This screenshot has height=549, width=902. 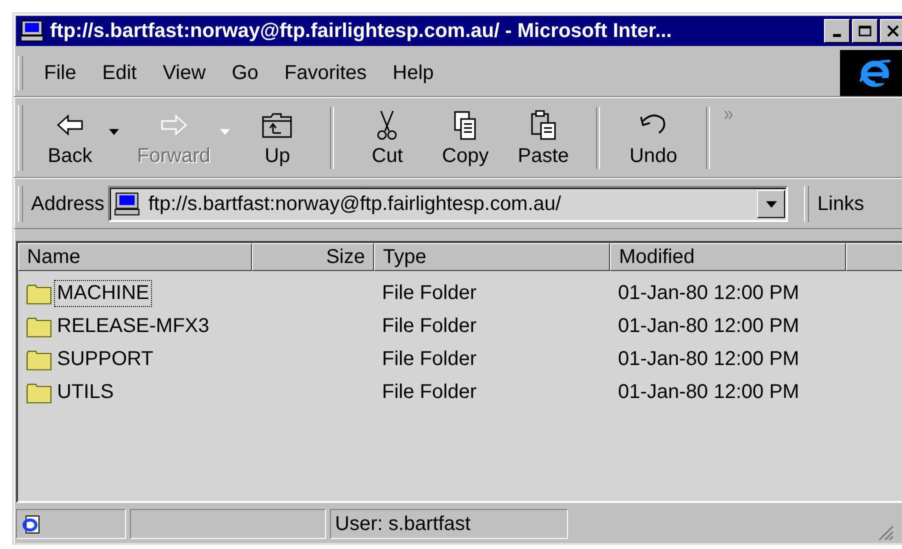 I want to click on button-label: Forward, so click(x=173, y=156).